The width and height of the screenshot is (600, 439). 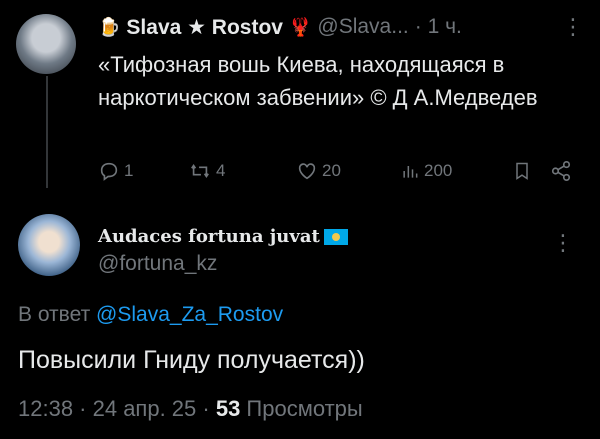 What do you see at coordinates (46, 44) in the screenshot?
I see `avatar-slava` at bounding box center [46, 44].